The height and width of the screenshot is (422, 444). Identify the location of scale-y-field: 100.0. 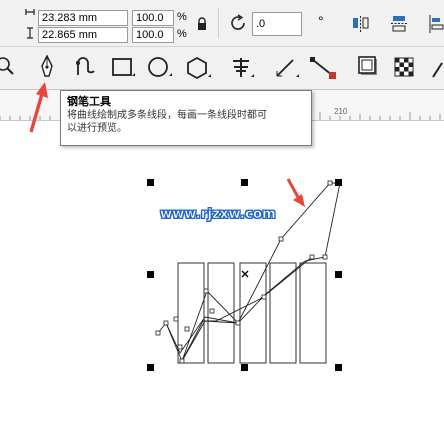
(153, 35).